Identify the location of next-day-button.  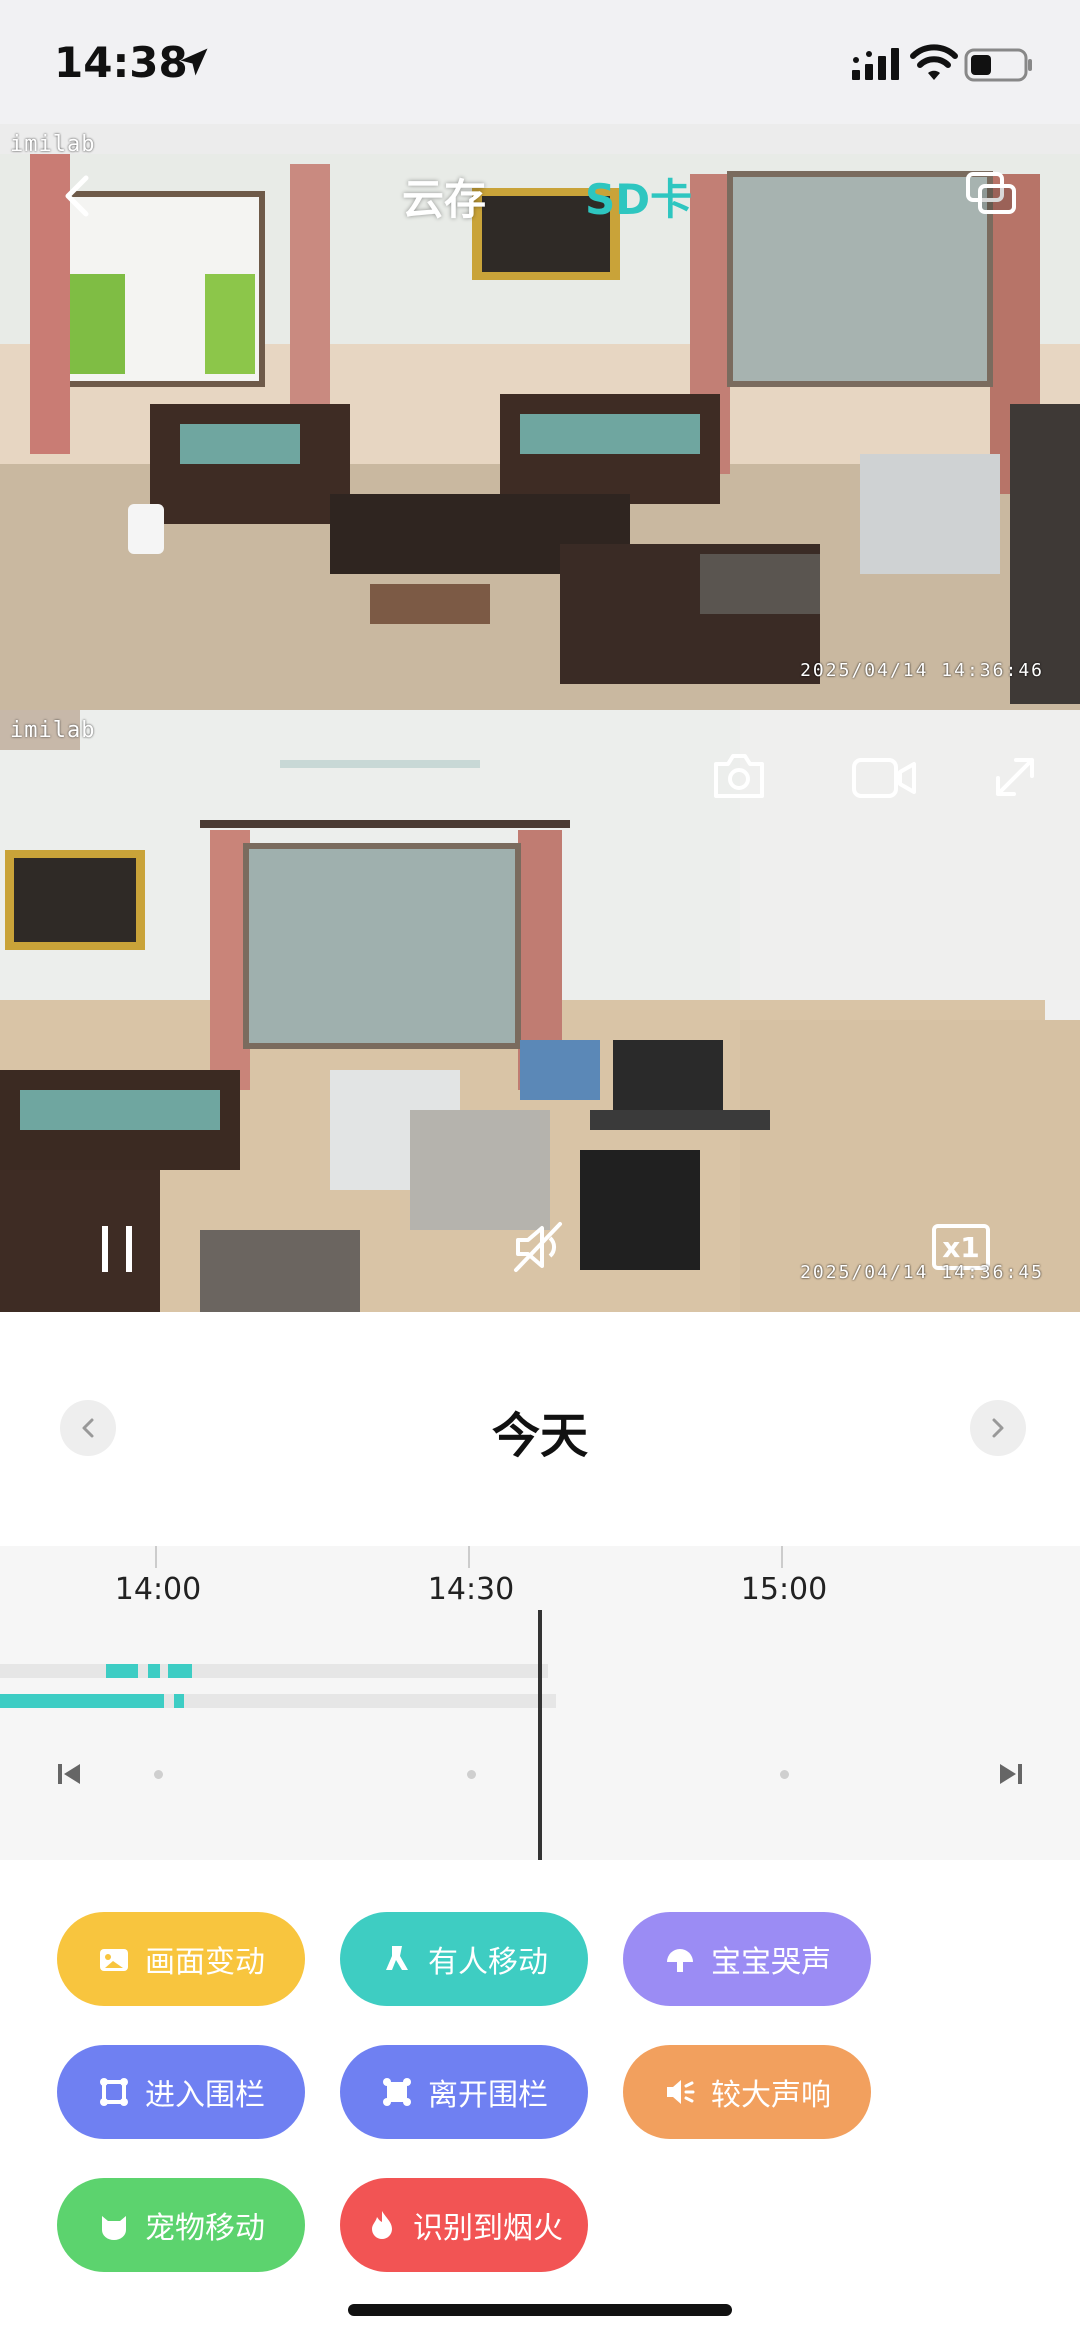
(998, 1428).